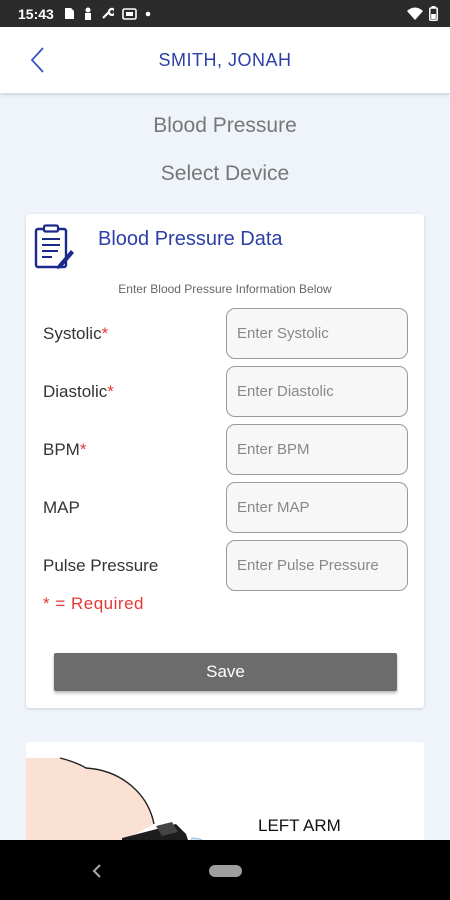  What do you see at coordinates (225, 125) in the screenshot?
I see `page-title: Blood Pressure` at bounding box center [225, 125].